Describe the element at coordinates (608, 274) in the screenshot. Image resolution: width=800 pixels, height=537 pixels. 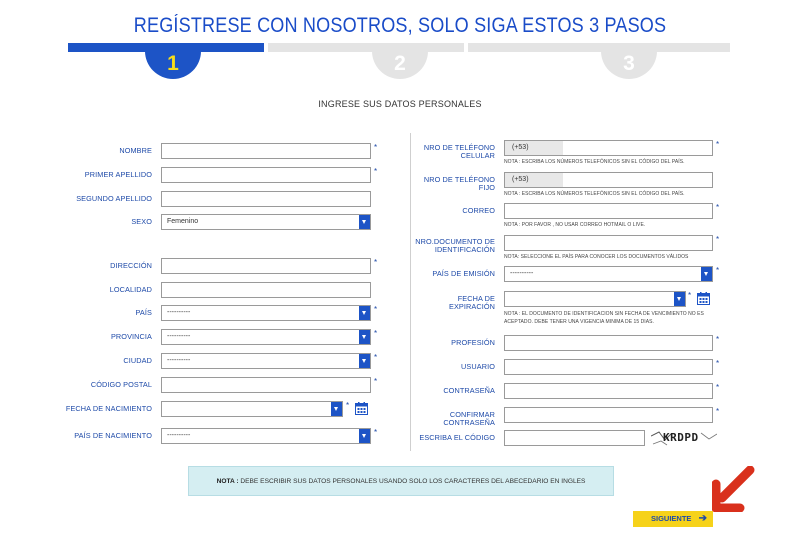
I see `pais-emision-select: ----------` at that location.